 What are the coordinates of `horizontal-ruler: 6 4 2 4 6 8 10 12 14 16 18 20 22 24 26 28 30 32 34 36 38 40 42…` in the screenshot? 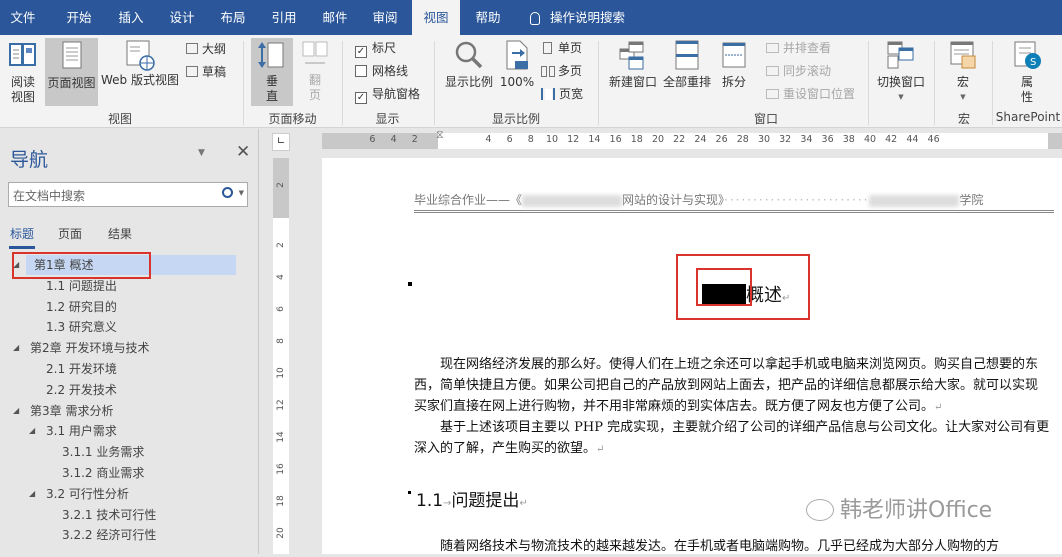 It's located at (692, 139).